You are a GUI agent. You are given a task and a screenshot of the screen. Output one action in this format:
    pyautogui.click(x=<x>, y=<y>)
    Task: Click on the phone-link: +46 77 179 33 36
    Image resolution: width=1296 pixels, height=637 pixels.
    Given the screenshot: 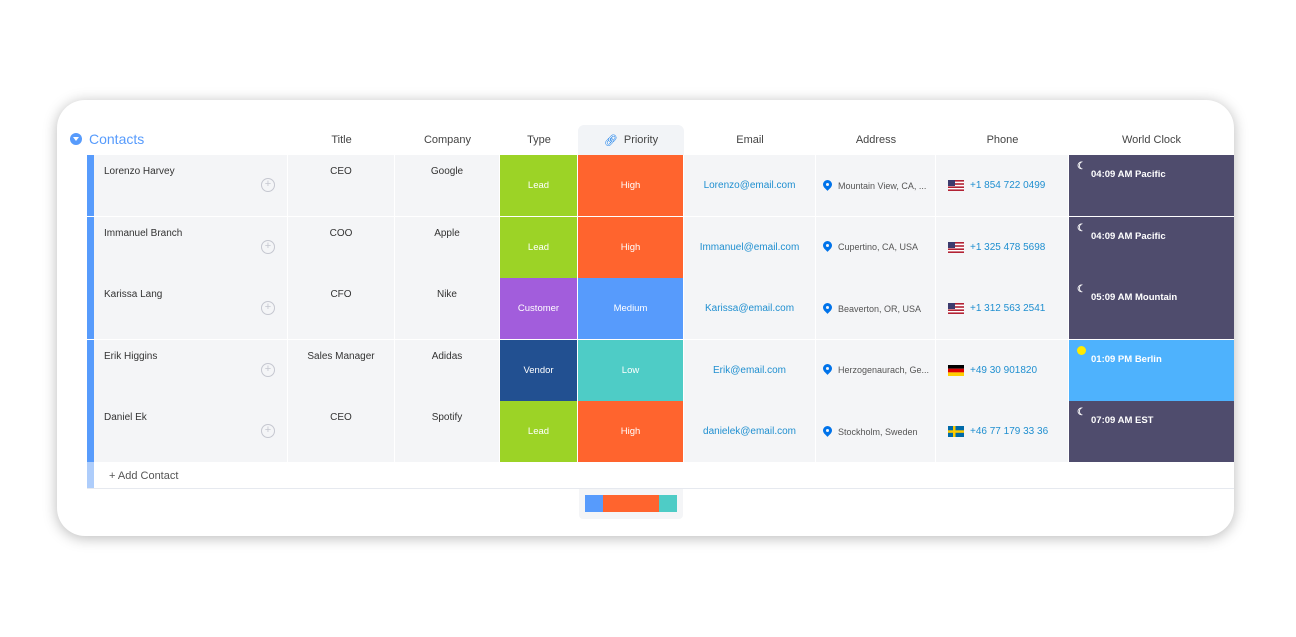 What is the action you would take?
    pyautogui.click(x=1009, y=431)
    